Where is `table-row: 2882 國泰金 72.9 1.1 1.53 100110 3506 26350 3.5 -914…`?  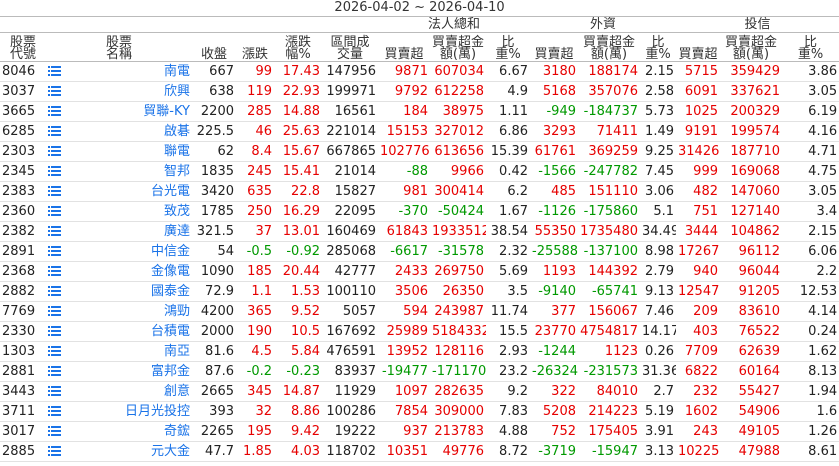
table-row: 2882 國泰金 72.9 1.1 1.53 100110 3506 26350 3.5 -914… is located at coordinates (419, 291).